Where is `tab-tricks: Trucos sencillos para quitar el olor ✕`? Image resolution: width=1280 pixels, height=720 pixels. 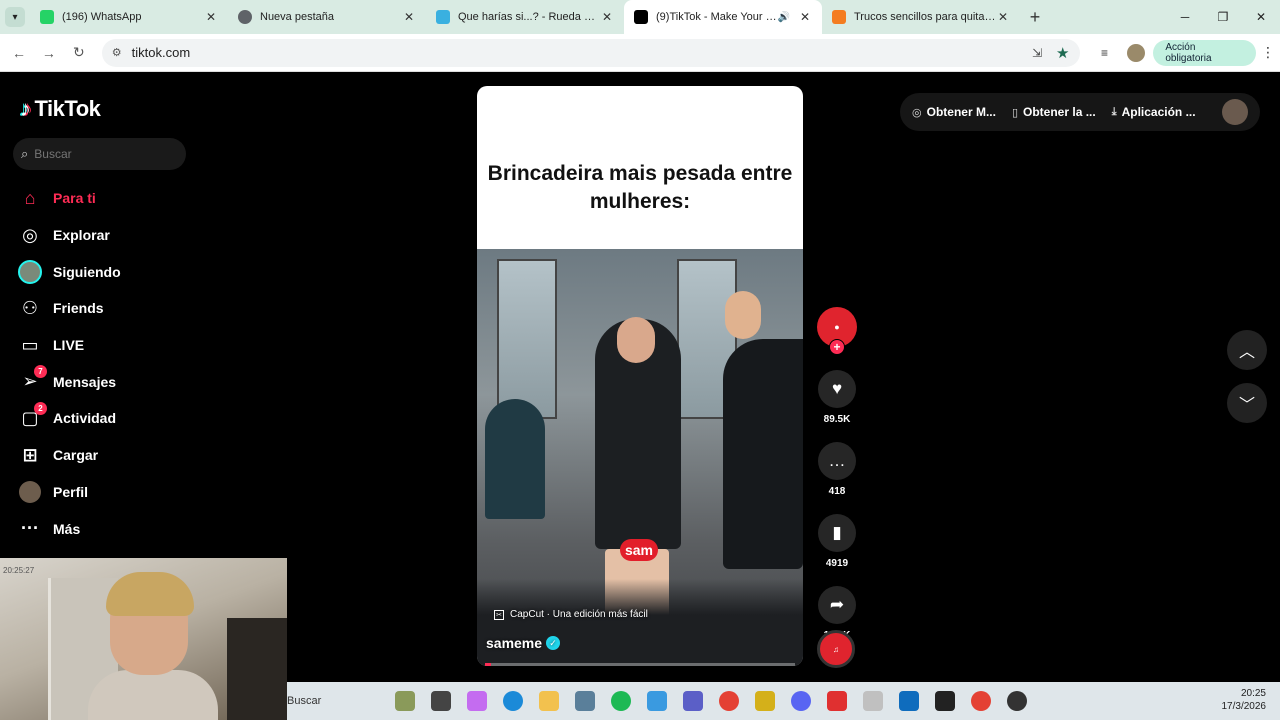
tab-tricks: Trucos sencillos para quitar el olor ✕ is located at coordinates (921, 17).